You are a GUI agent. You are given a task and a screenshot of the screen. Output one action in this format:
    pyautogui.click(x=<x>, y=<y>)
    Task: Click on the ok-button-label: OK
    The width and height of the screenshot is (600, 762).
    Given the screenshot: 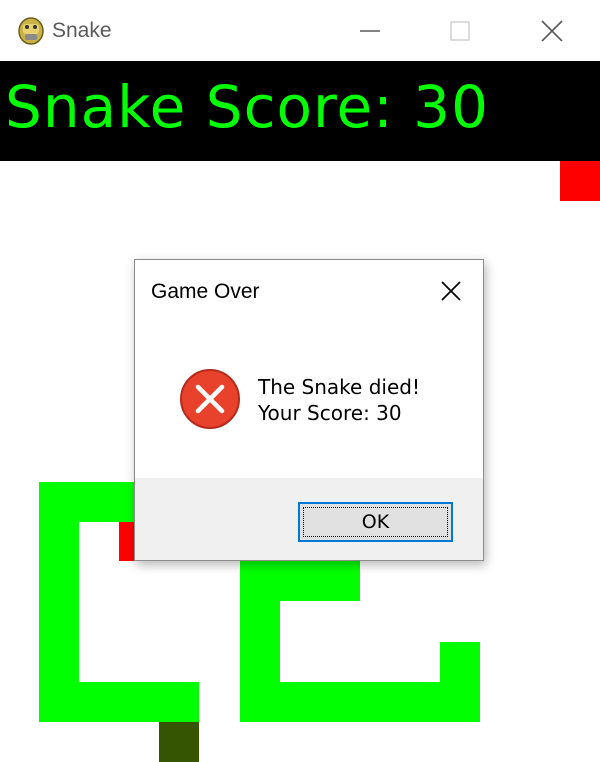 What is the action you would take?
    pyautogui.click(x=375, y=522)
    